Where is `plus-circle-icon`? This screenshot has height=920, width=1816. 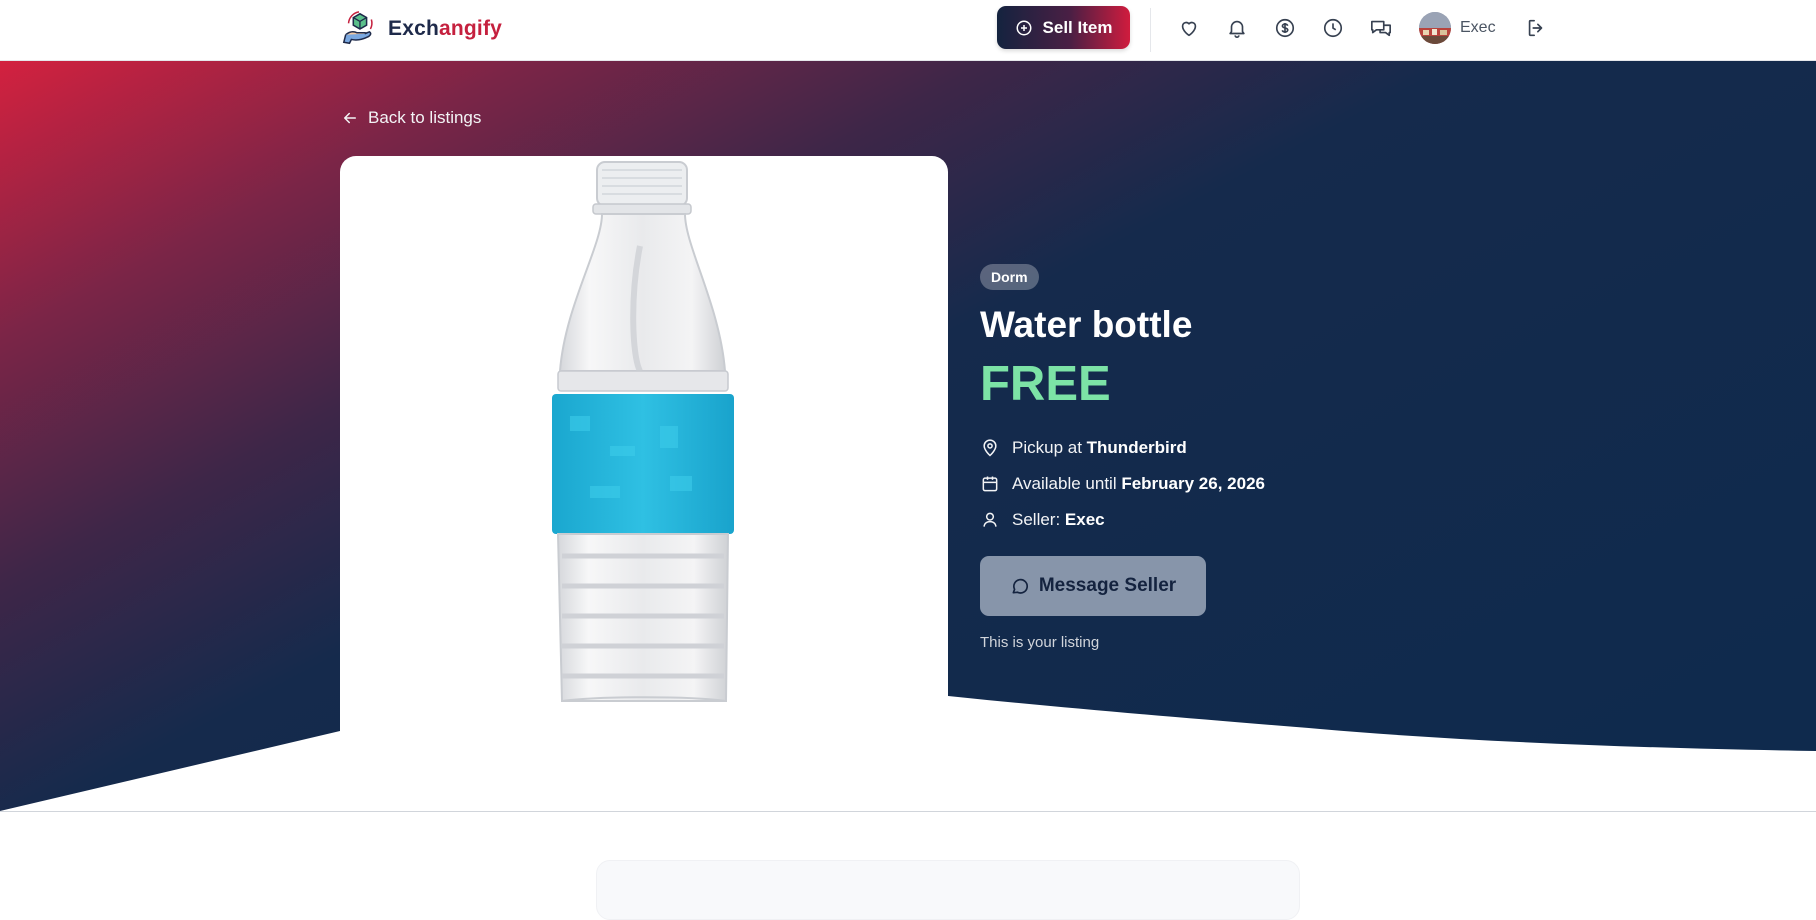
plus-circle-icon is located at coordinates (1024, 27).